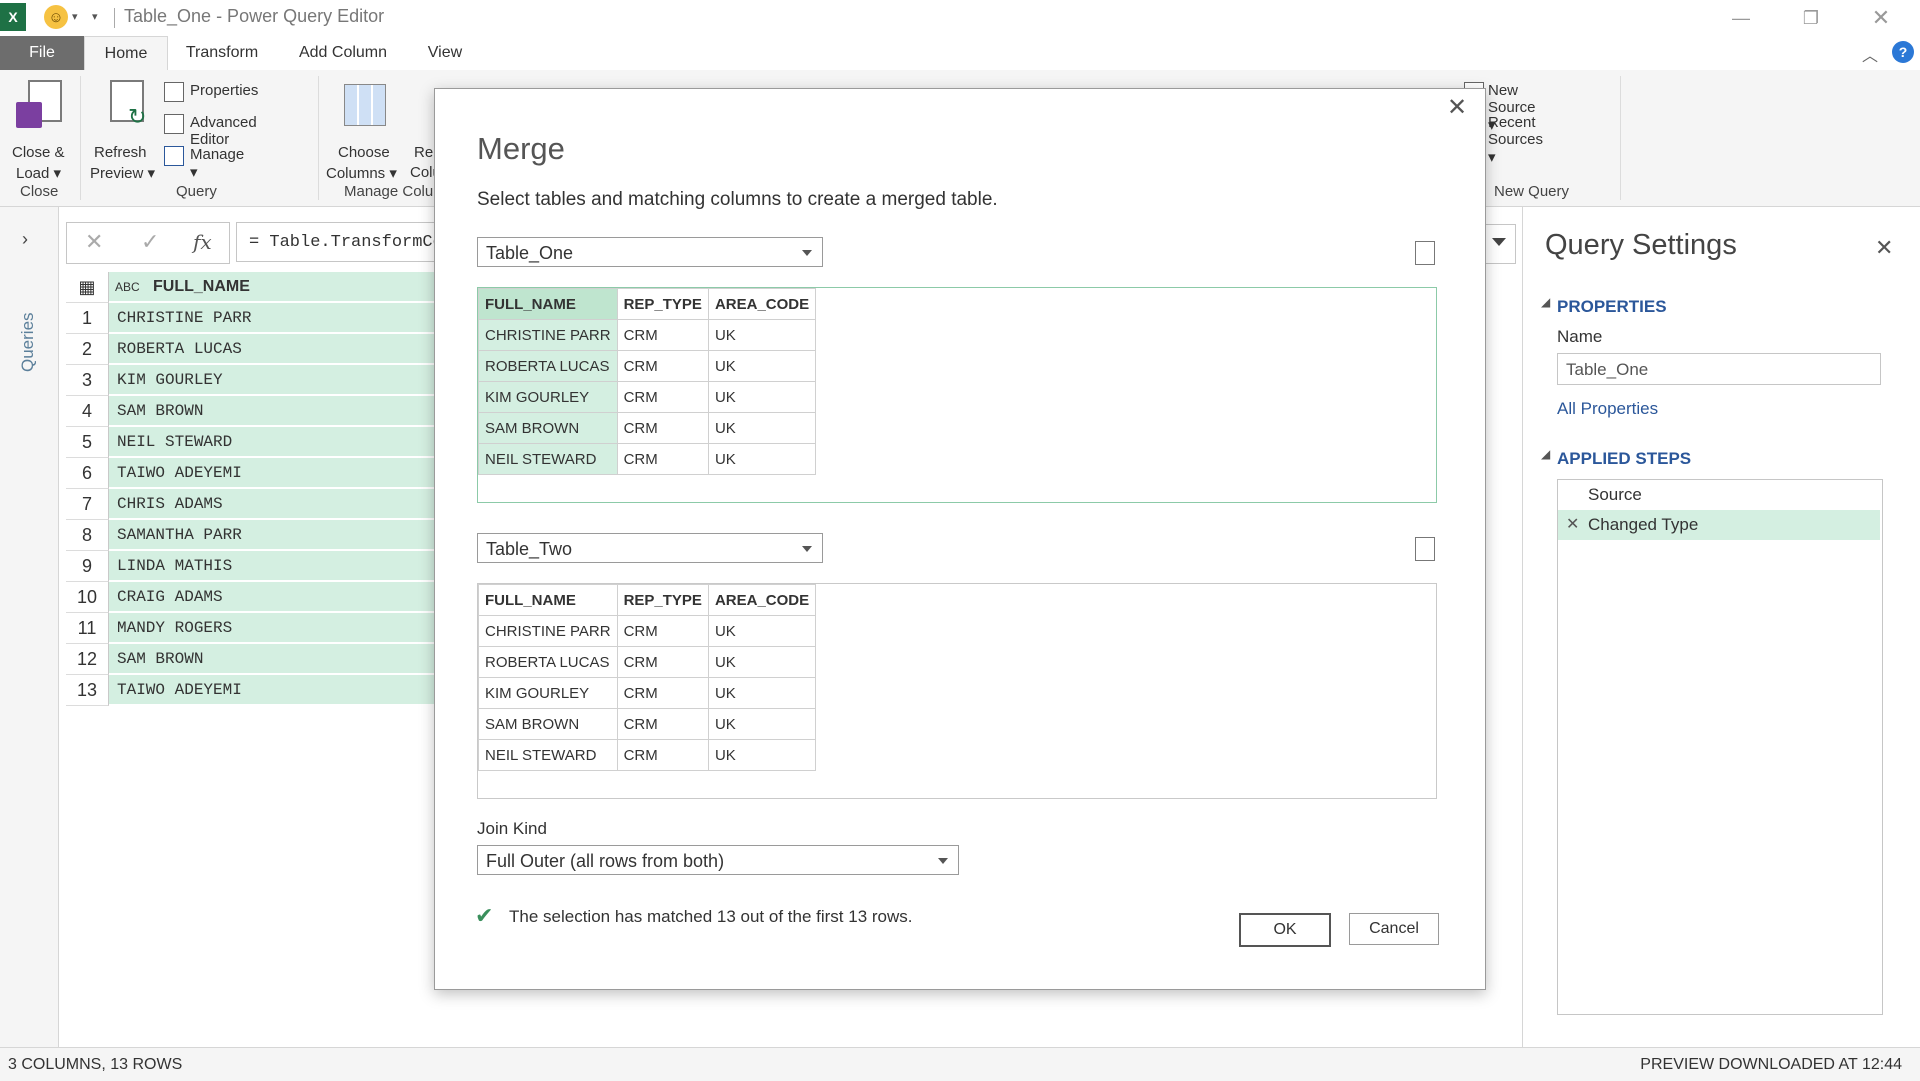 Image resolution: width=1920 pixels, height=1081 pixels. What do you see at coordinates (1719, 369) in the screenshot?
I see `query-name-input: Table_One` at bounding box center [1719, 369].